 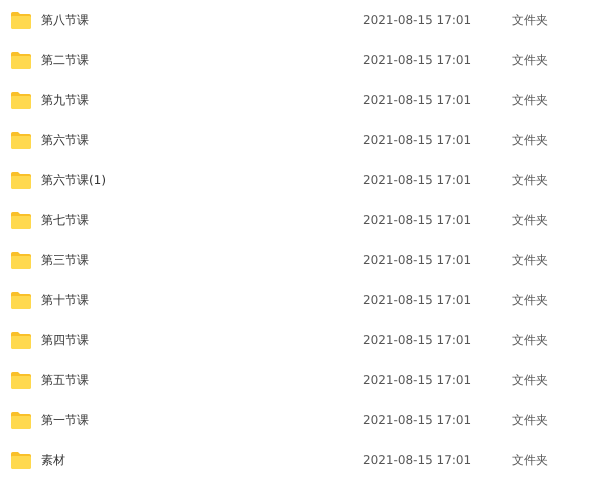 What do you see at coordinates (191, 220) in the screenshot?
I see `file-name: 第七节课` at bounding box center [191, 220].